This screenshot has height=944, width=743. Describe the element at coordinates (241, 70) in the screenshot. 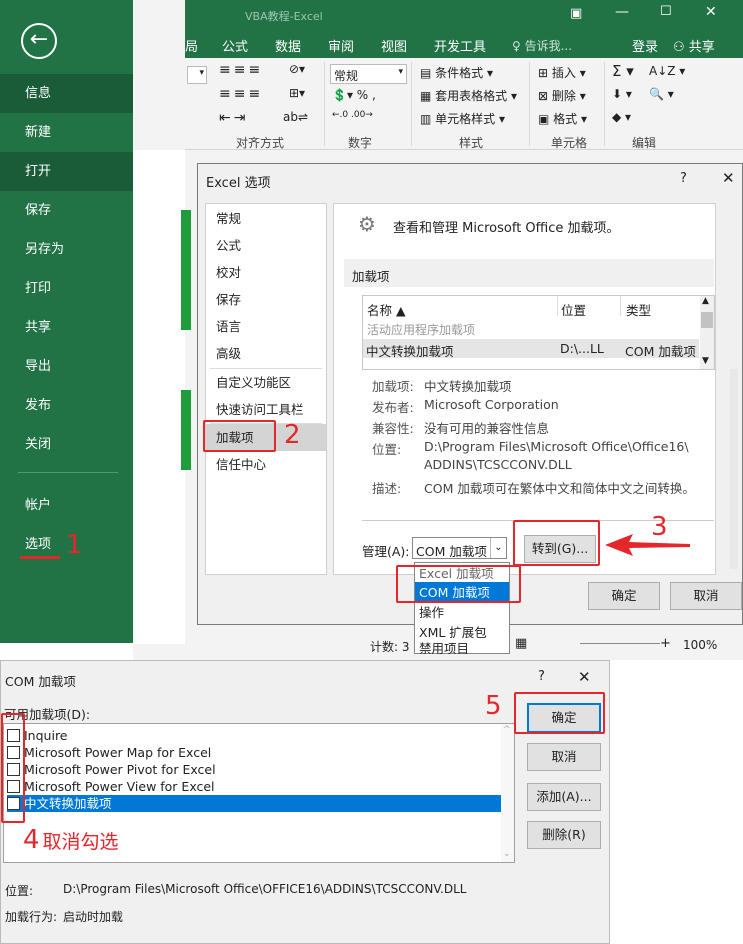

I see `align-top-icons: ≡≡≡` at that location.